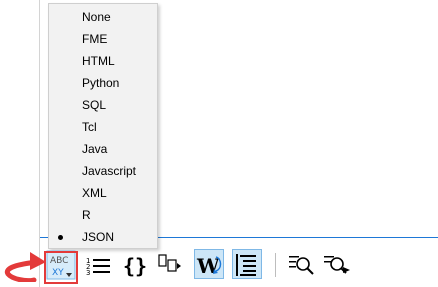 This screenshot has width=438, height=287. I want to click on menu-item-label: Java, so click(95, 149).